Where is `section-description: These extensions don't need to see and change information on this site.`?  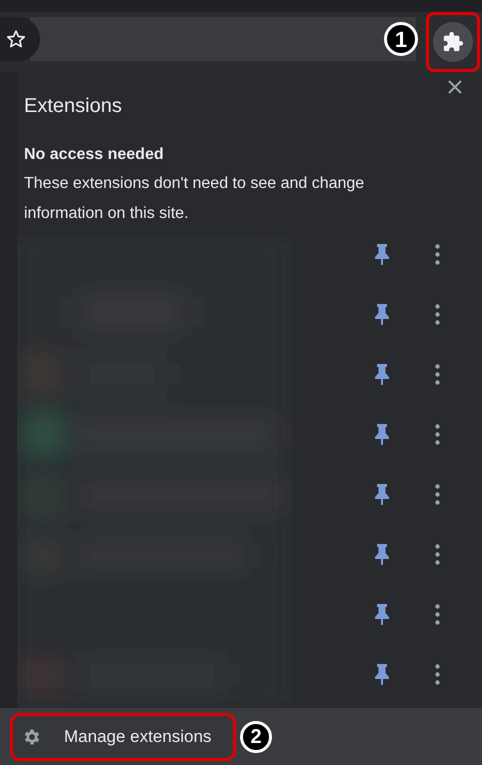 section-description: These extensions don't need to see and change information on this site. is located at coordinates (195, 199).